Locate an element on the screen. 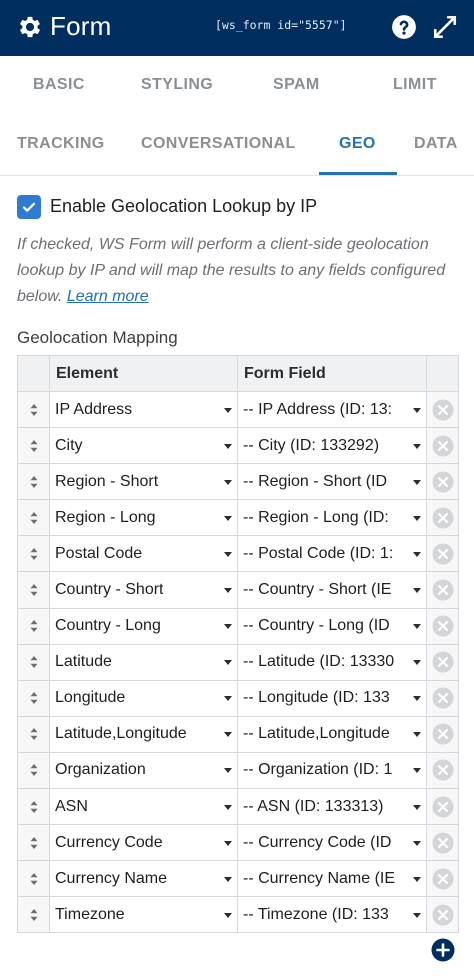  element-cell: Organization is located at coordinates (144, 770).